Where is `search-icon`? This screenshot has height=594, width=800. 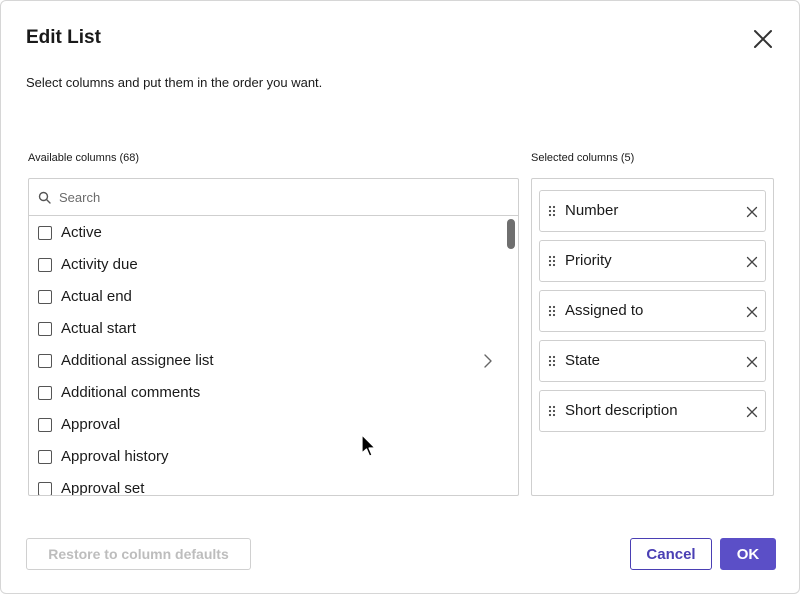
search-icon is located at coordinates (44, 197).